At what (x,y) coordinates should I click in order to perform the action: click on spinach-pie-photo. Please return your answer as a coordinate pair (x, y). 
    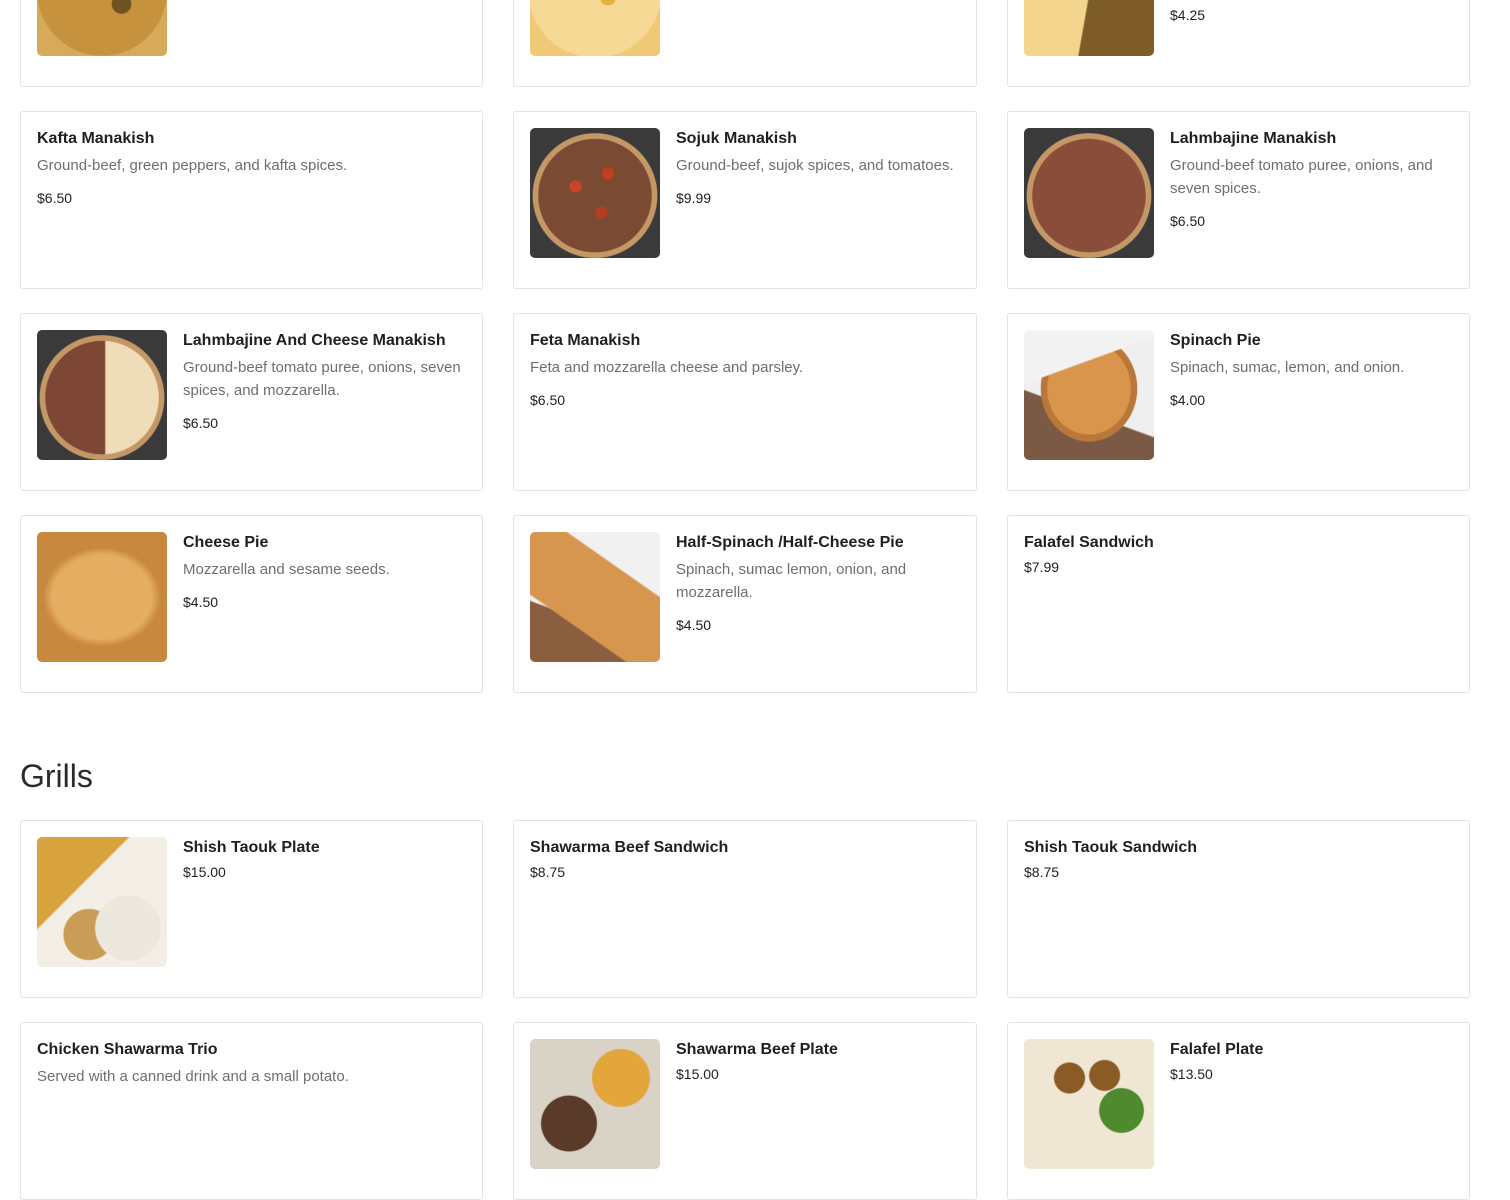
    Looking at the image, I should click on (1089, 395).